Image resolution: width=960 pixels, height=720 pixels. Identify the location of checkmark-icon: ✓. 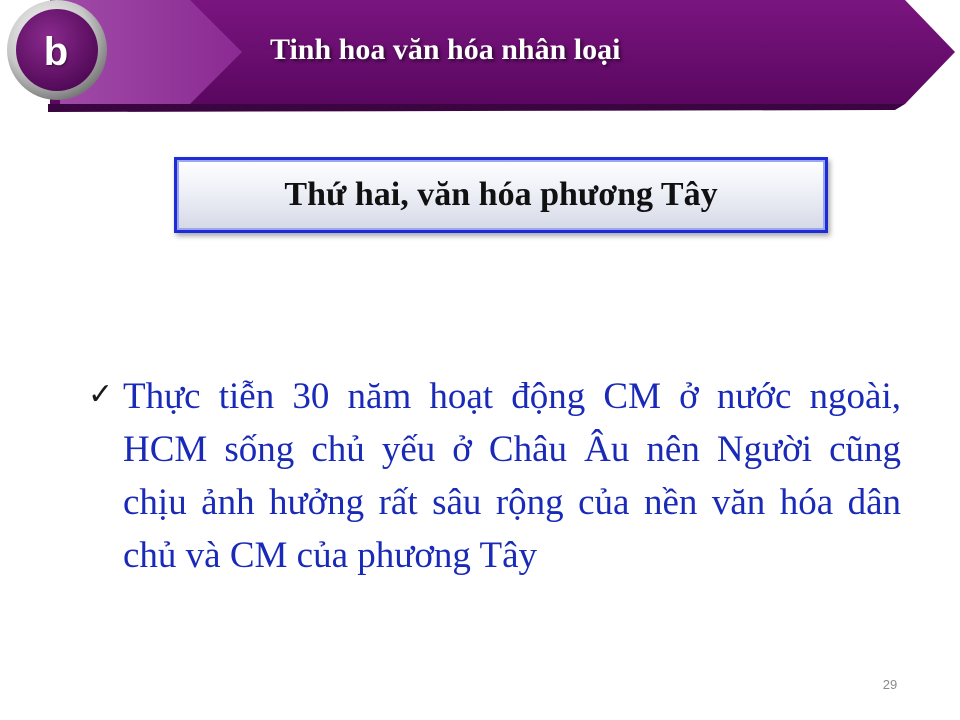
(101, 394).